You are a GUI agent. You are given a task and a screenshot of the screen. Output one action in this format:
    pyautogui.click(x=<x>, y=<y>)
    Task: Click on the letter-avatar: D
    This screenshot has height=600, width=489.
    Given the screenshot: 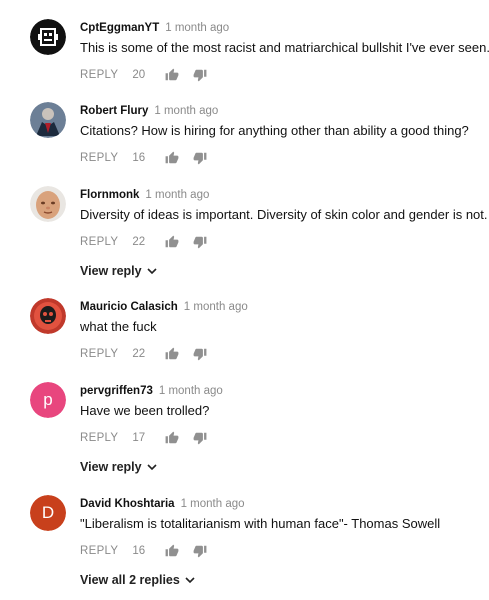 What is the action you would take?
    pyautogui.click(x=48, y=513)
    